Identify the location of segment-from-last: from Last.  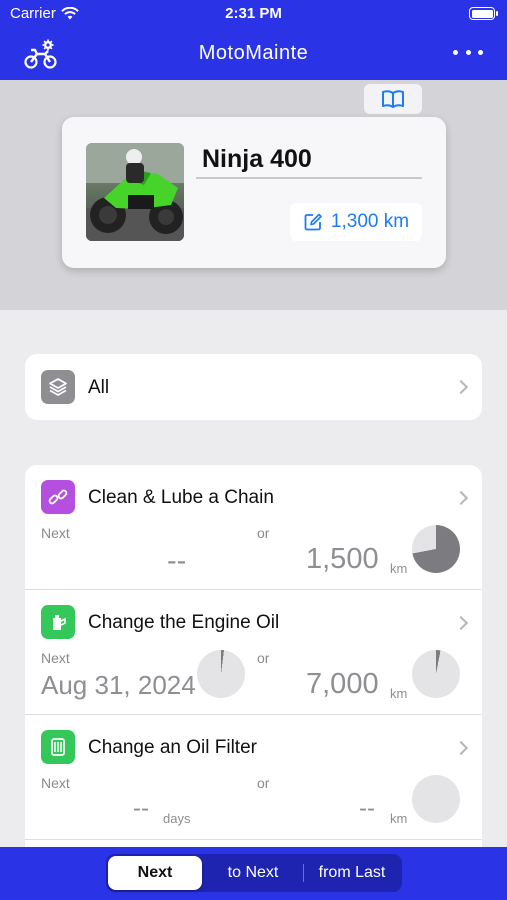
(352, 873).